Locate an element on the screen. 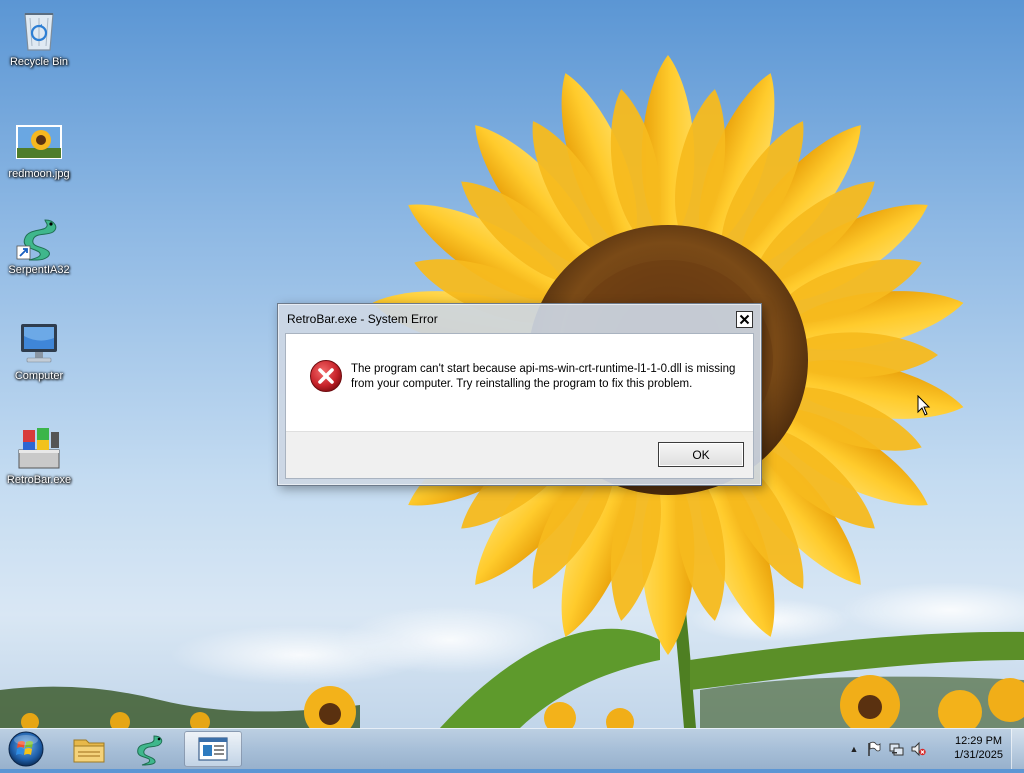 This screenshot has height=773, width=1024. file-explorer-icon is located at coordinates (89, 751).